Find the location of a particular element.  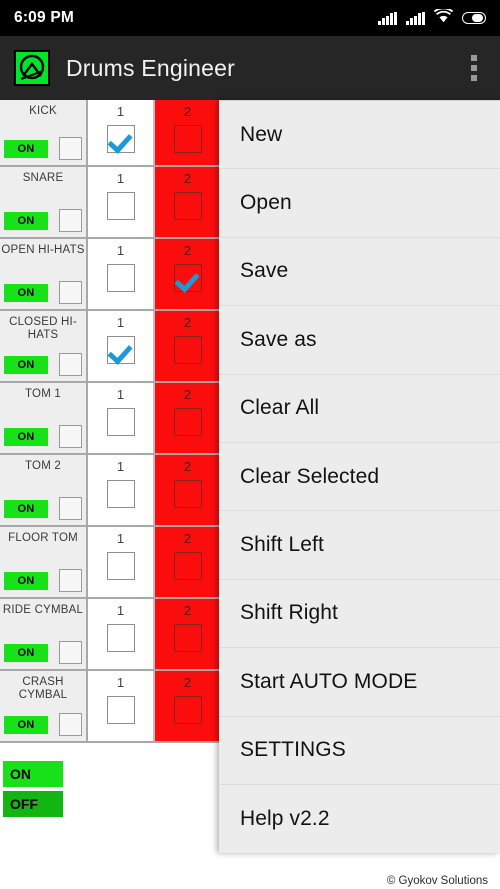

menu-item-save-as: Save as is located at coordinates (359, 340).